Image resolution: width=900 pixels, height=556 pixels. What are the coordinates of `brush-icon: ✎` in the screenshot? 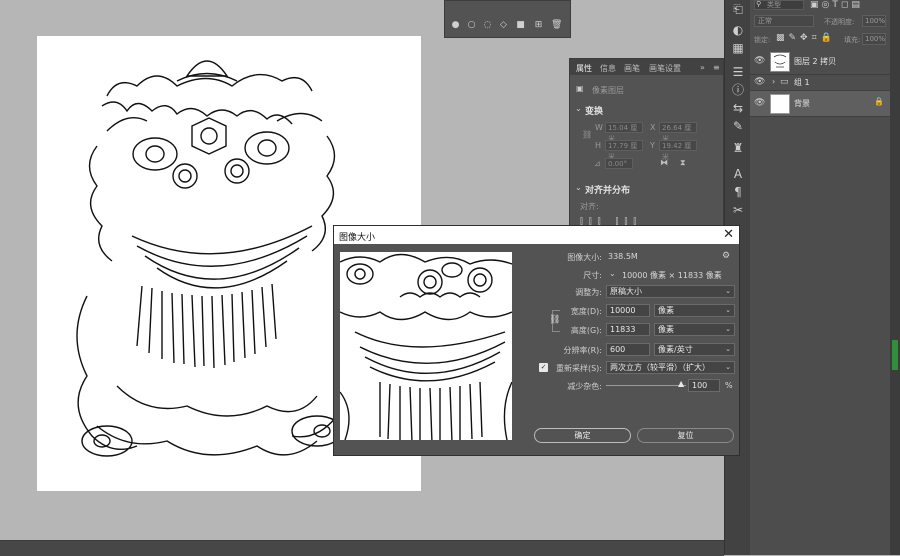 It's located at (738, 126).